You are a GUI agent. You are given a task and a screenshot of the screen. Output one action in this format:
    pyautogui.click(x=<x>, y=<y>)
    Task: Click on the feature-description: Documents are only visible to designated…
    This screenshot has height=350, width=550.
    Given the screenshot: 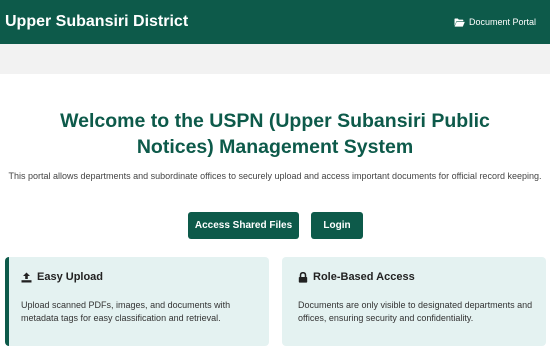 What is the action you would take?
    pyautogui.click(x=415, y=311)
    